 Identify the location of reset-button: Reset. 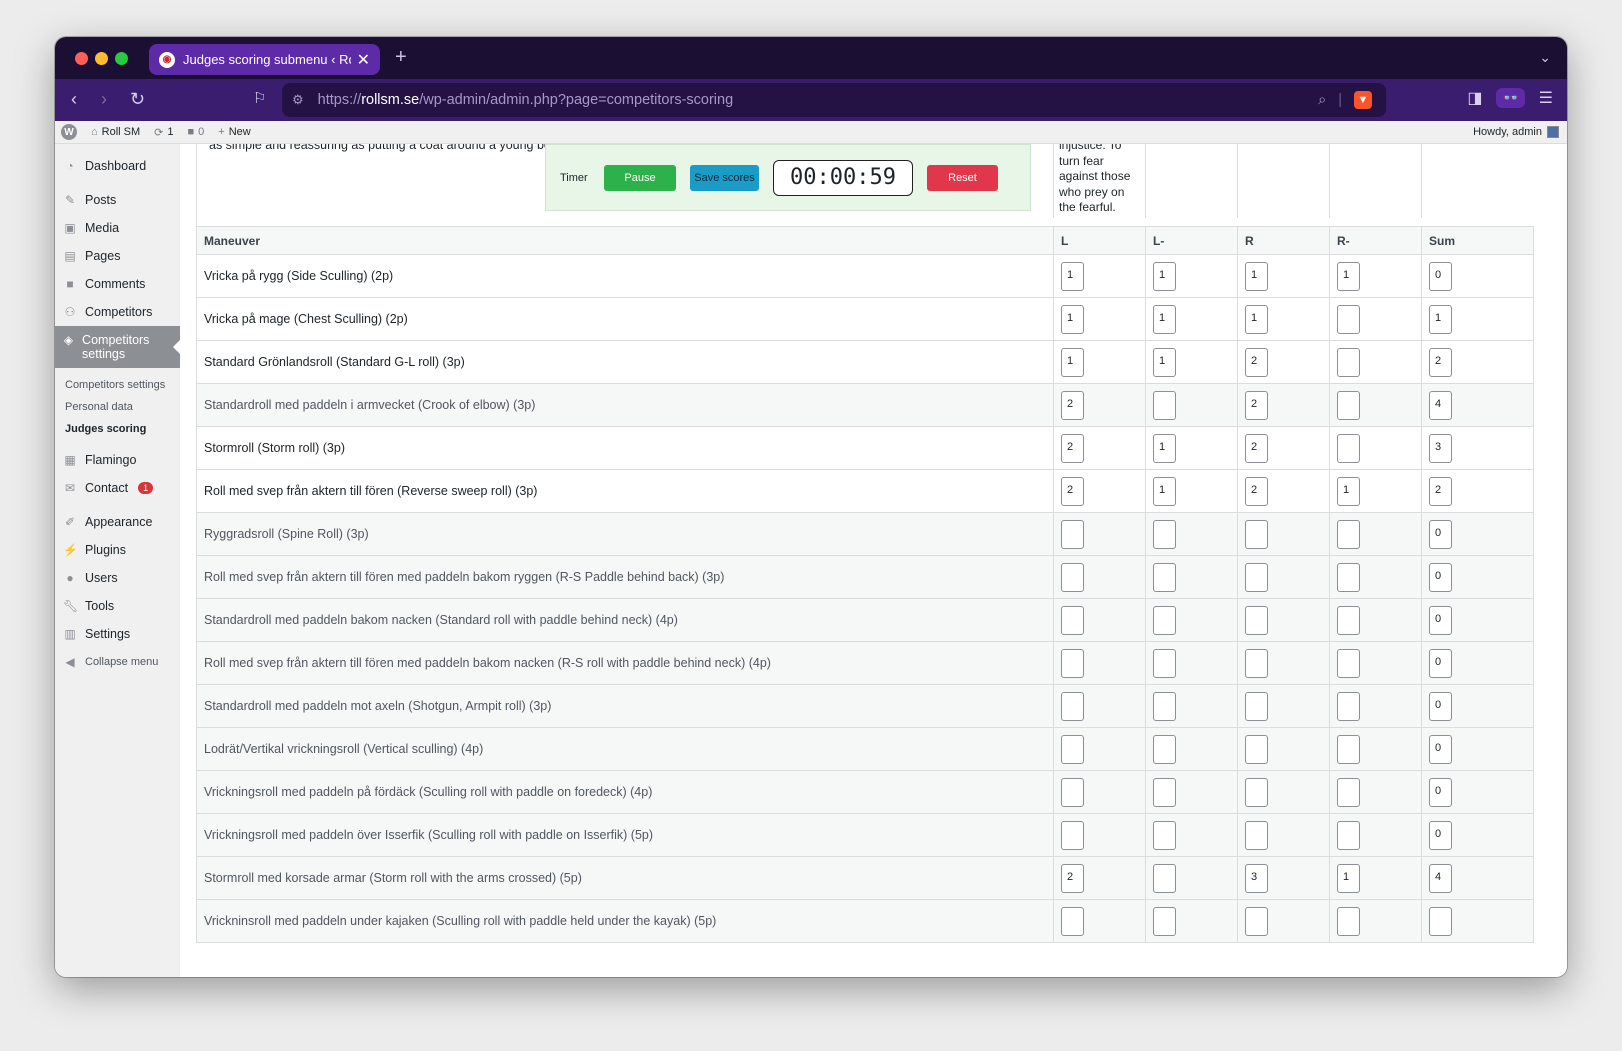
(962, 177).